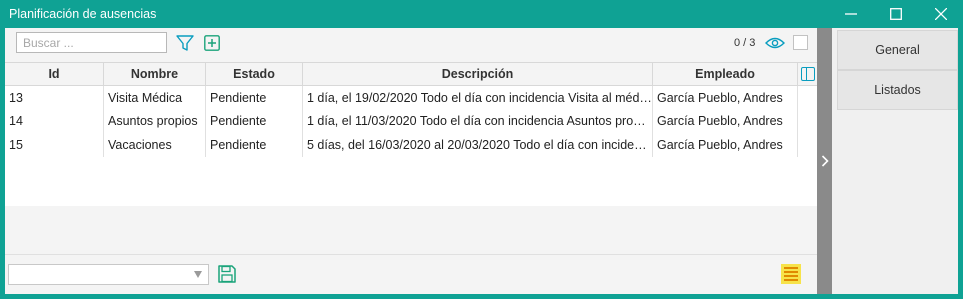 The image size is (963, 299). What do you see at coordinates (254, 74) in the screenshot?
I see `column-header-estado: Estado` at bounding box center [254, 74].